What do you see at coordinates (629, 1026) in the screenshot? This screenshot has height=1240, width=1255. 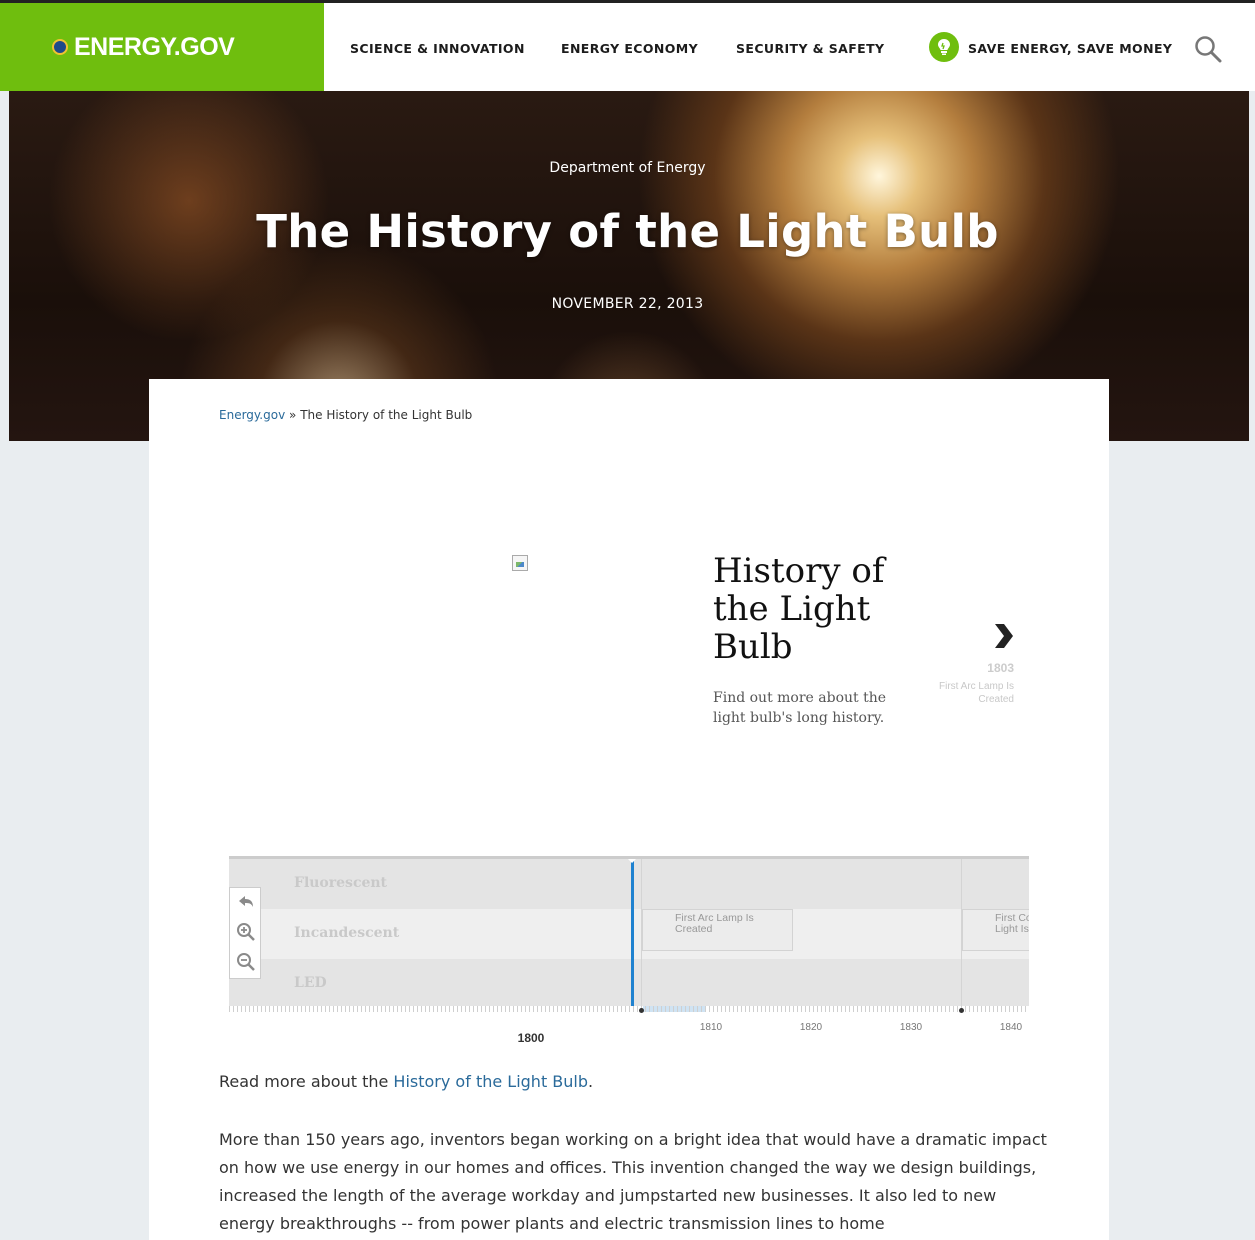 I see `timeline-axis: 1810 1820 1830 1840` at bounding box center [629, 1026].